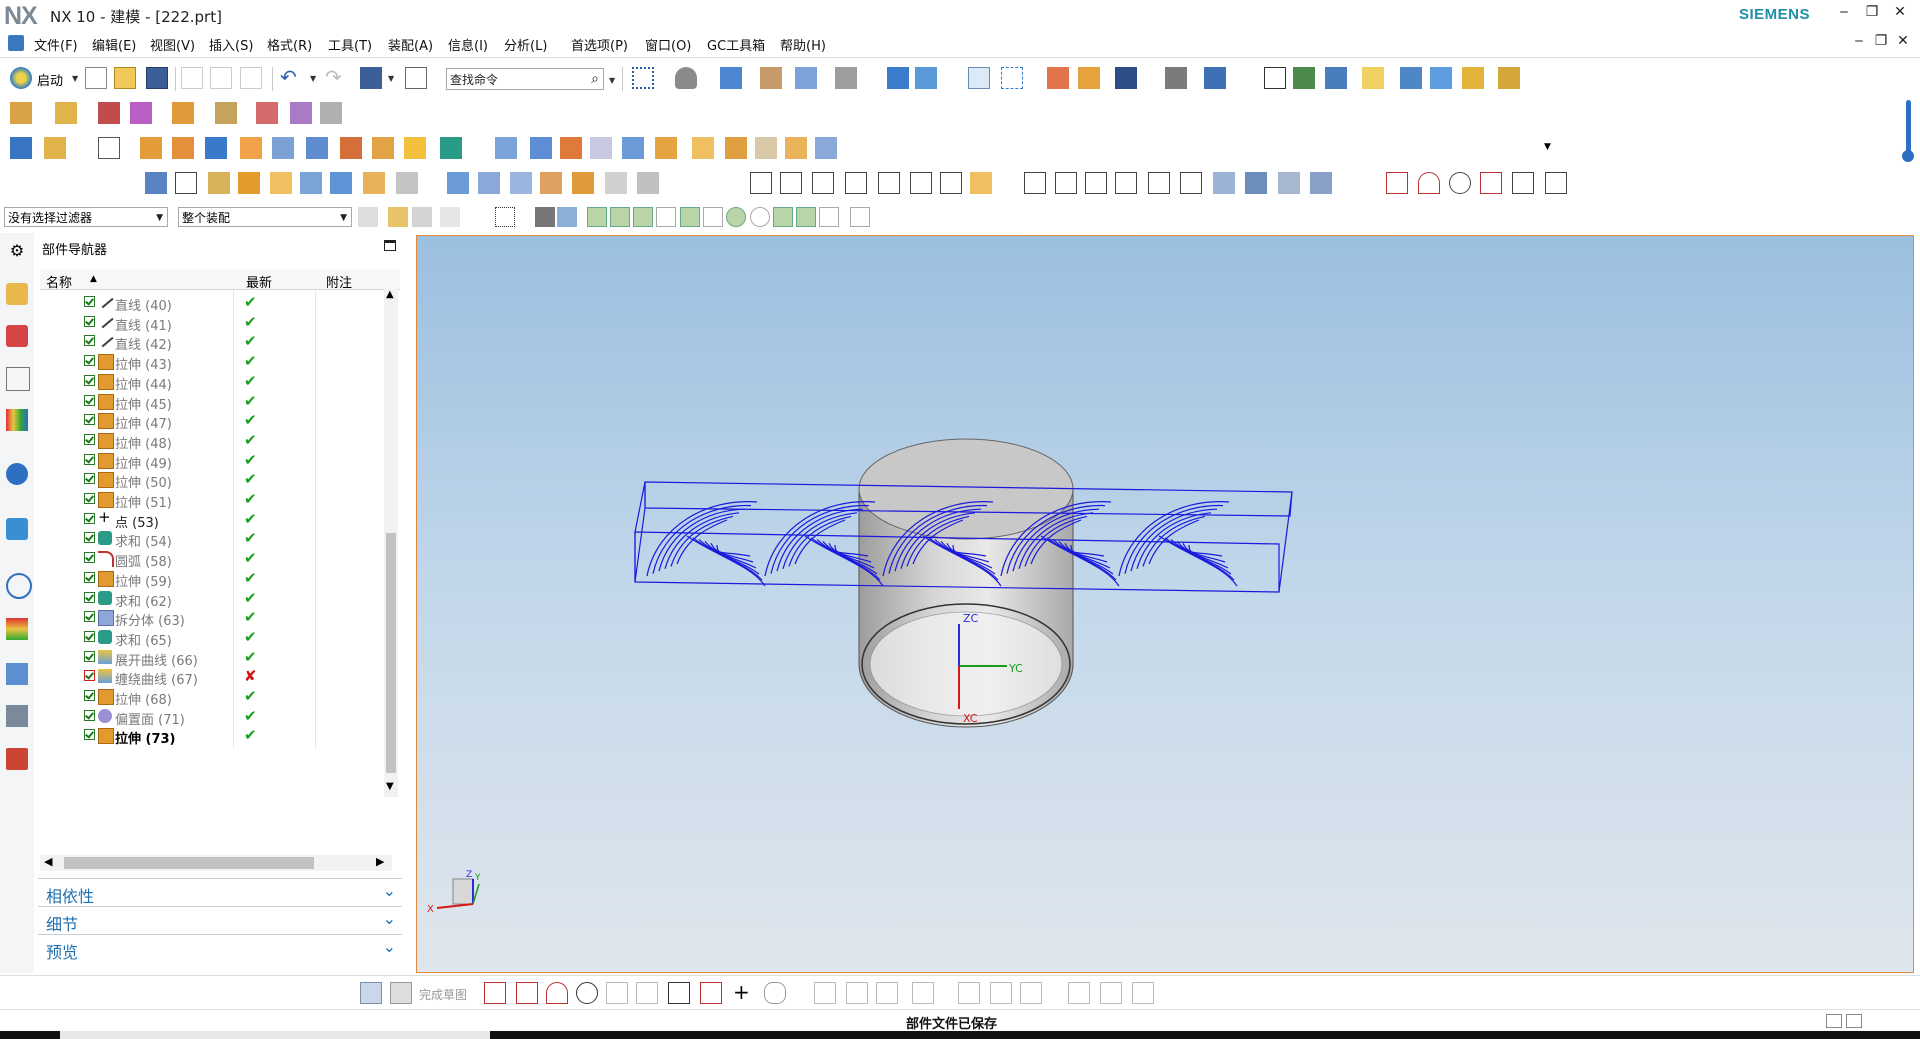 This screenshot has width=1920, height=1039. I want to click on shaded-view-icon, so click(686, 78).